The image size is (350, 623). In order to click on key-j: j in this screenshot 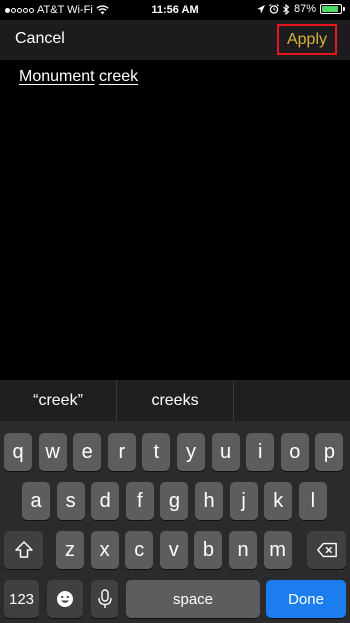, I will do `click(243, 501)`.